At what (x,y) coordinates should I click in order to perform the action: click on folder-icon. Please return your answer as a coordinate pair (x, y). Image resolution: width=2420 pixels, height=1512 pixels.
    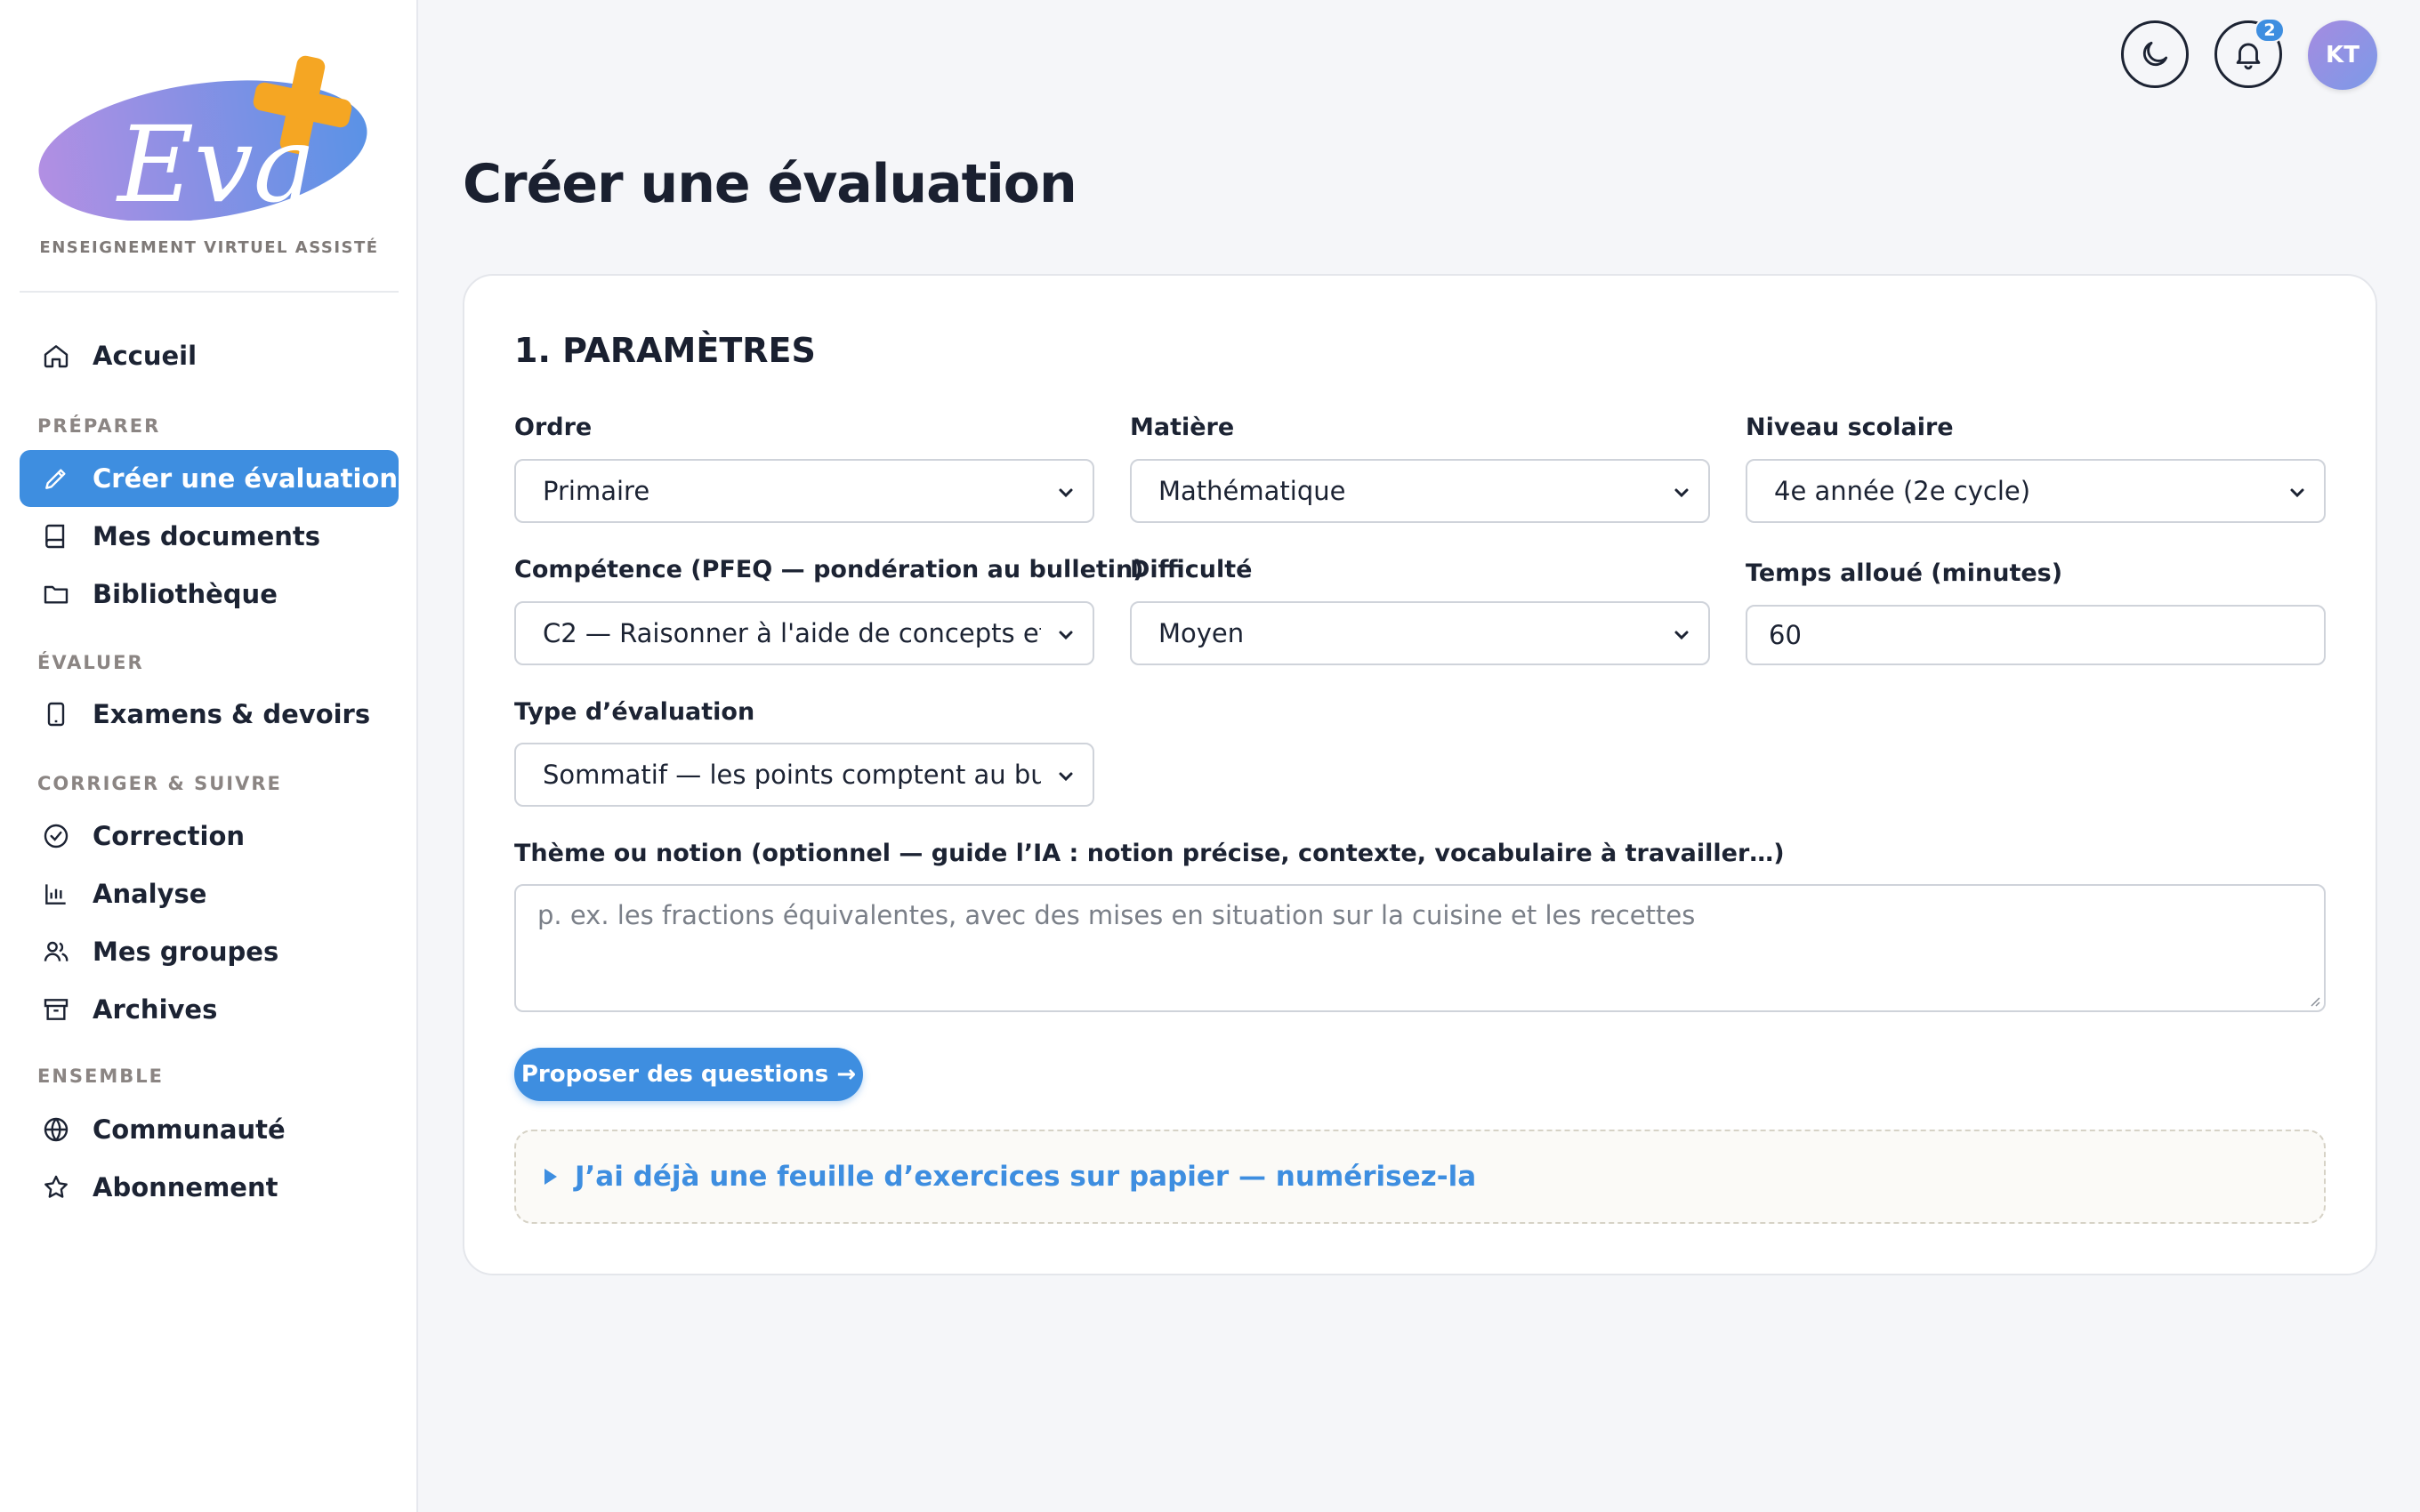
    Looking at the image, I should click on (56, 594).